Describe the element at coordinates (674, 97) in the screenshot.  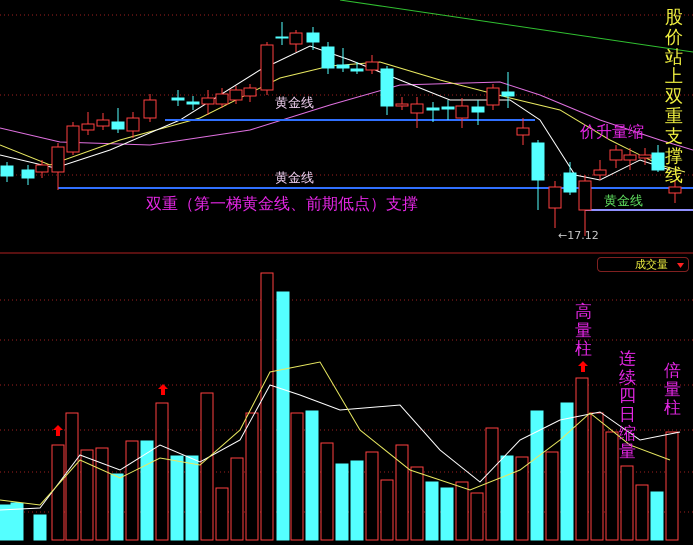
I see `vertical-annotation: 股价站上双重支撑线` at that location.